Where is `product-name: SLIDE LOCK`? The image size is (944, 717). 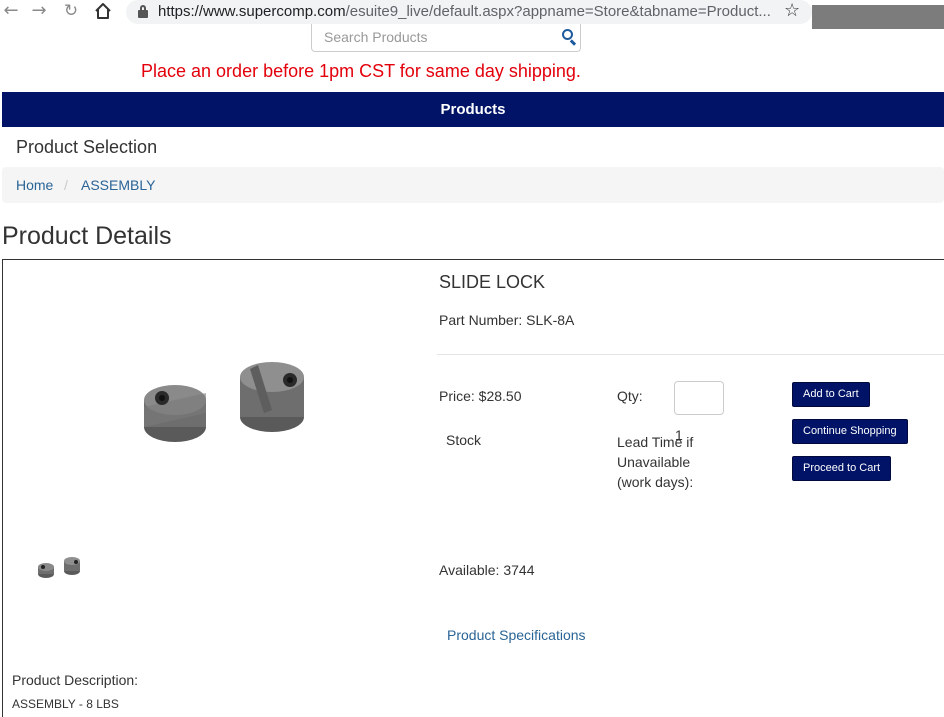
product-name: SLIDE LOCK is located at coordinates (492, 282).